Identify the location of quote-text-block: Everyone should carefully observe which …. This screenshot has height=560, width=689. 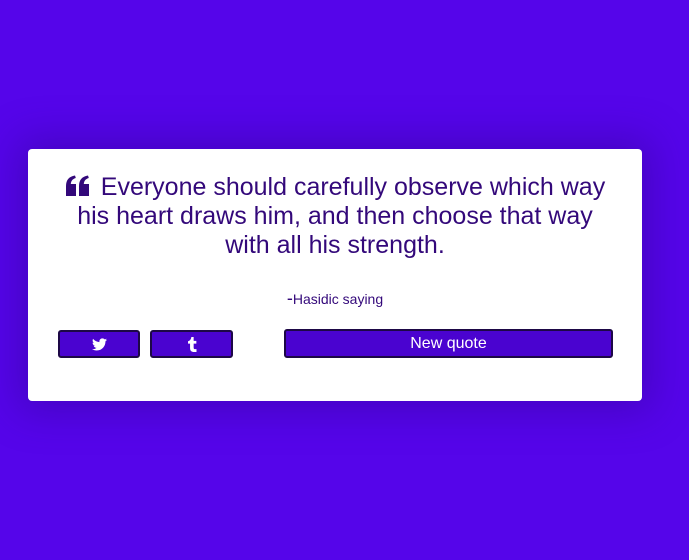
(335, 216).